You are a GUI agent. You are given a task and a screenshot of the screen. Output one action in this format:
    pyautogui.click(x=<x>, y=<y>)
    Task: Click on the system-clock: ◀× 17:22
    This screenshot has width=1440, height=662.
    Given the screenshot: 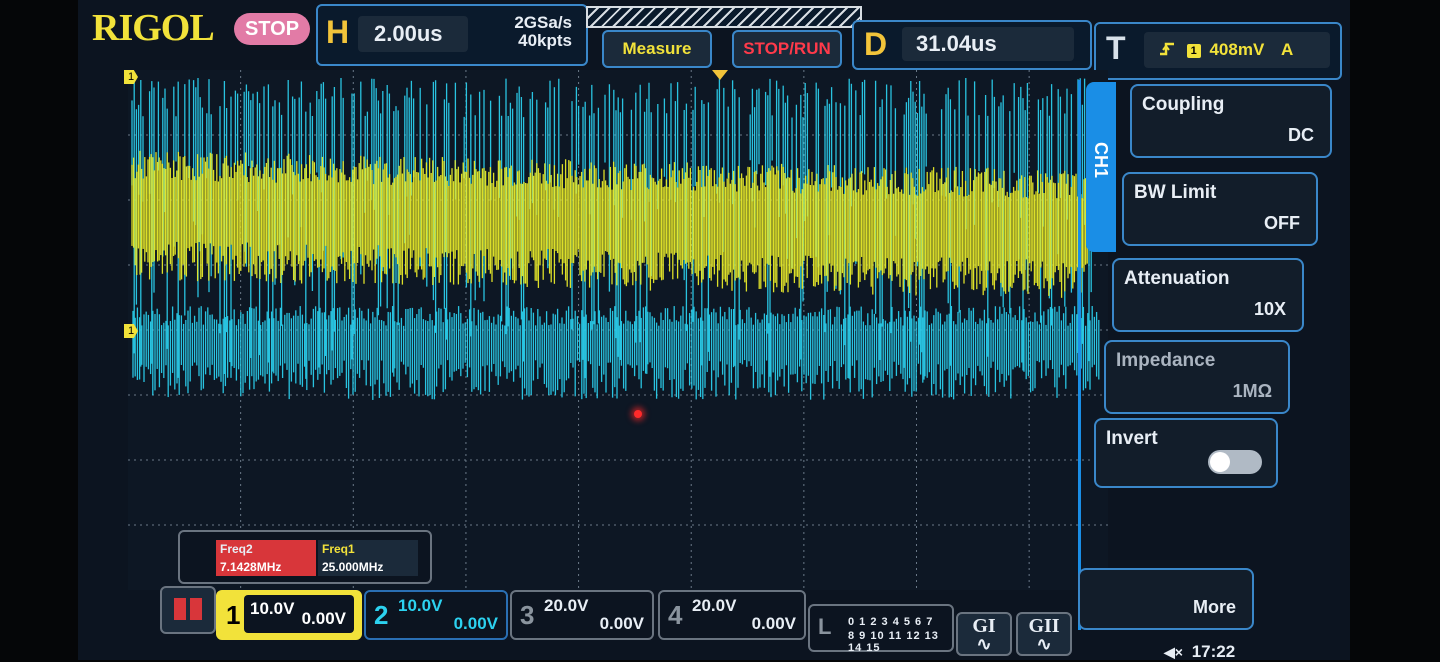 What is the action you would take?
    pyautogui.click(x=1199, y=652)
    